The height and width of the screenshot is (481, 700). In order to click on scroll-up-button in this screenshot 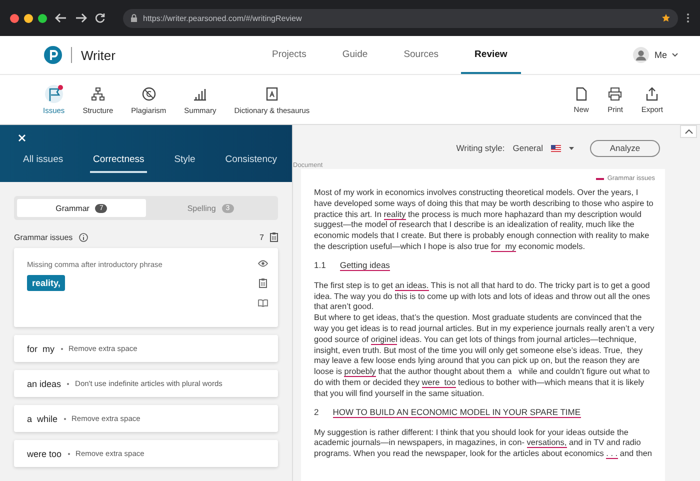, I will do `click(688, 131)`.